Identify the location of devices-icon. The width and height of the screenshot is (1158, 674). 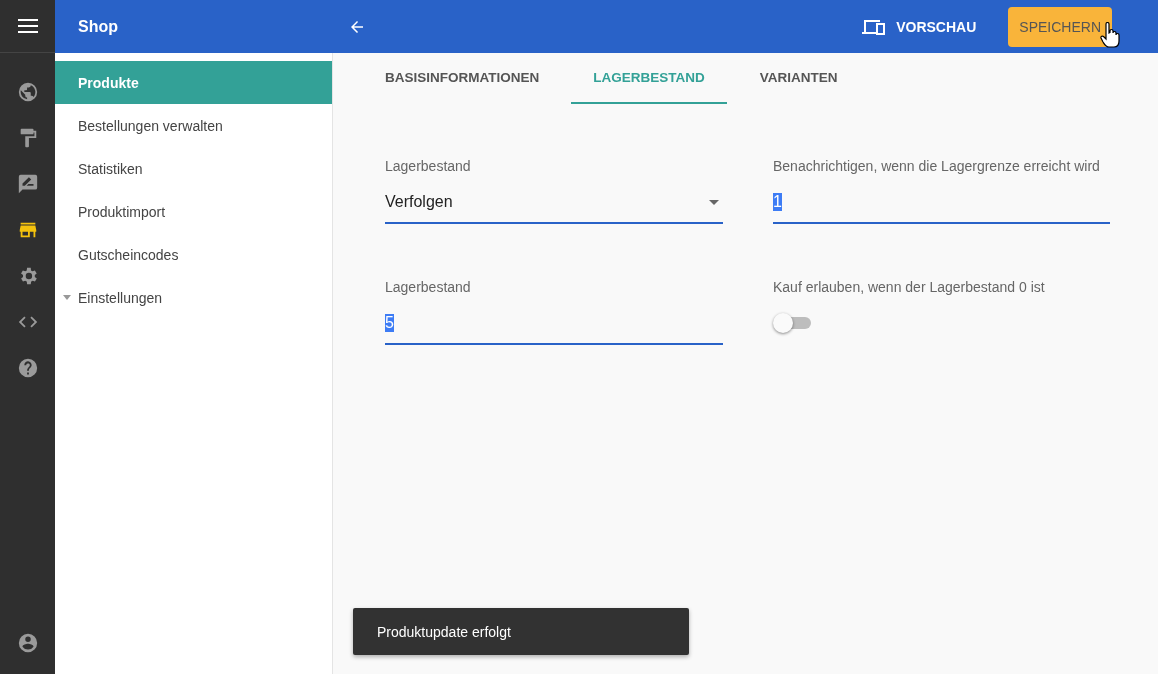
(874, 26).